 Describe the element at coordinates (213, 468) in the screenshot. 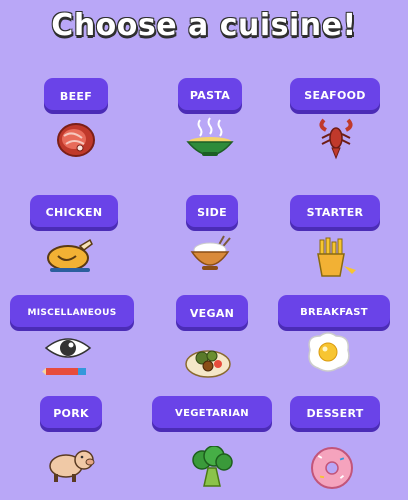

I see `broccoli-icon` at that location.